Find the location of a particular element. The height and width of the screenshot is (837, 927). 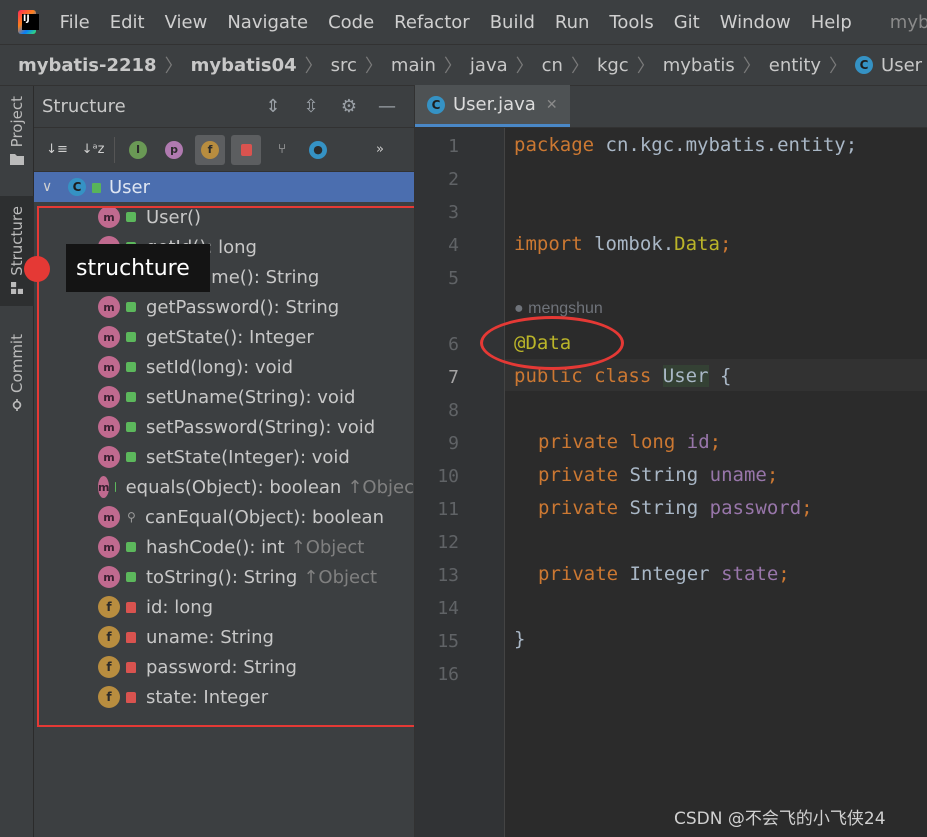

tree-item-method: m setState(Integer): void is located at coordinates (224, 457).